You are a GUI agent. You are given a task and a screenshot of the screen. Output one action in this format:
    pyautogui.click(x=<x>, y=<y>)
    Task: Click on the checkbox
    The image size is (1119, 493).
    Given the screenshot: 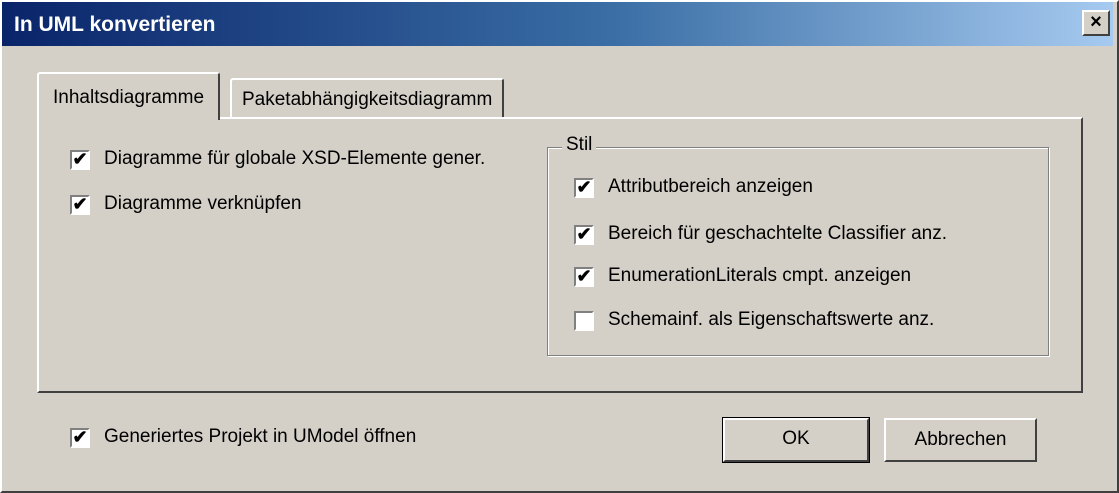 What is the action you would take?
    pyautogui.click(x=584, y=321)
    